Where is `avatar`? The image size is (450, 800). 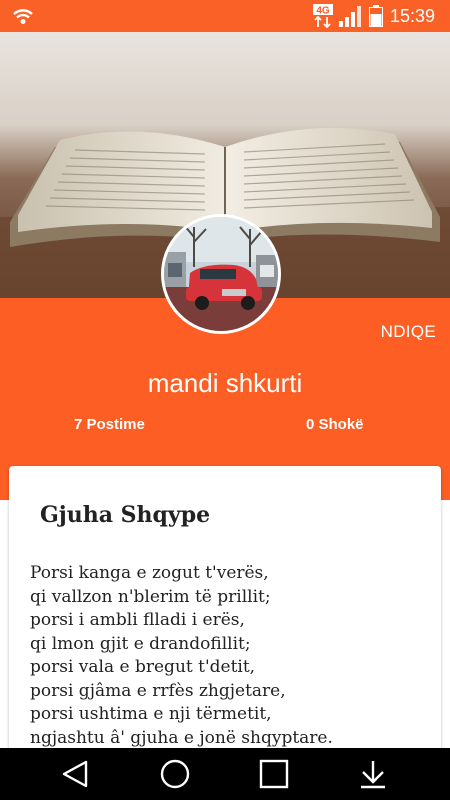 avatar is located at coordinates (221, 274).